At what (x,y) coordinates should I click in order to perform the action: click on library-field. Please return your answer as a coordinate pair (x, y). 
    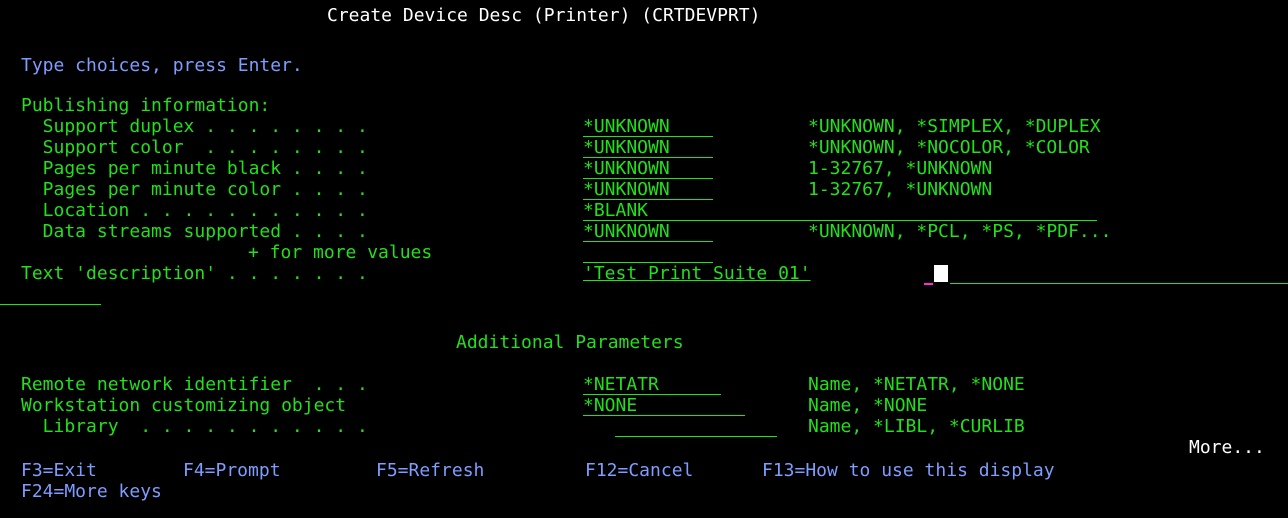
    Looking at the image, I should click on (696, 426).